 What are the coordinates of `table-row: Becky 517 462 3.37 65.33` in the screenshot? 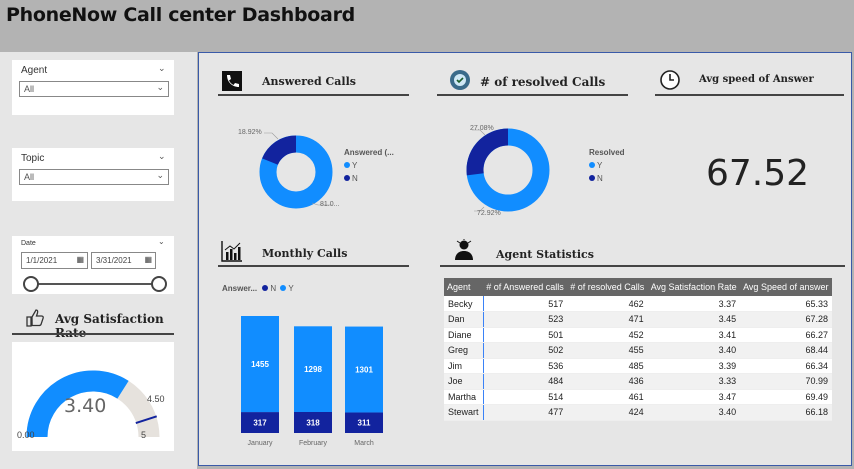 It's located at (638, 304).